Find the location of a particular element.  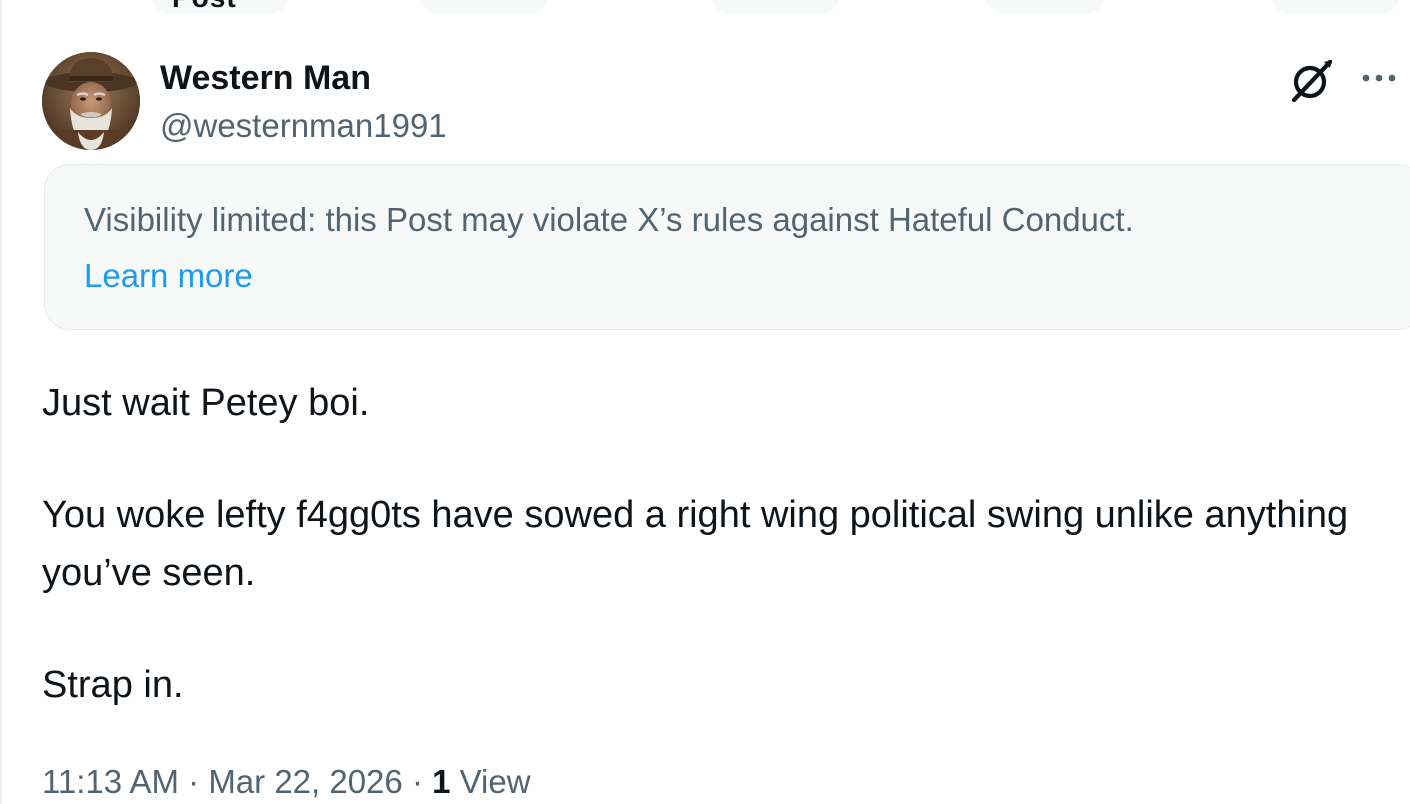

views-label: View is located at coordinates (490, 781).